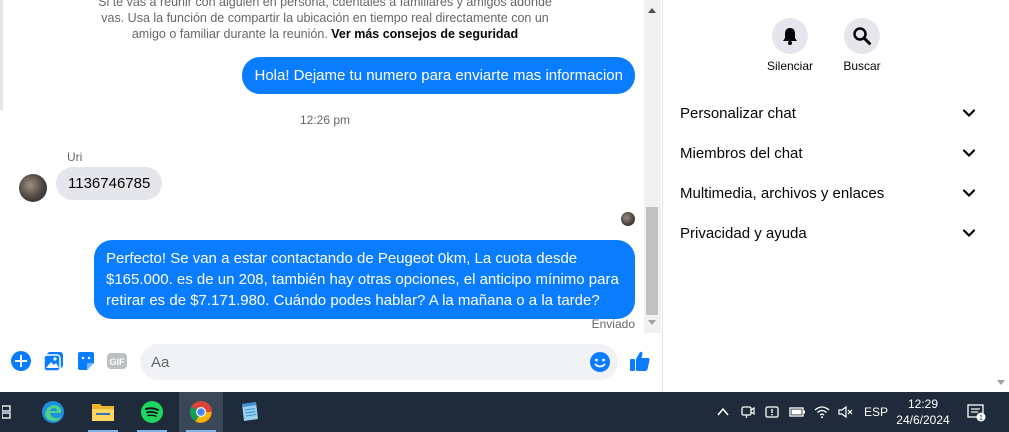 The height and width of the screenshot is (432, 1009). Describe the element at coordinates (109, 183) in the screenshot. I see `incoming-message: 1136746785` at that location.